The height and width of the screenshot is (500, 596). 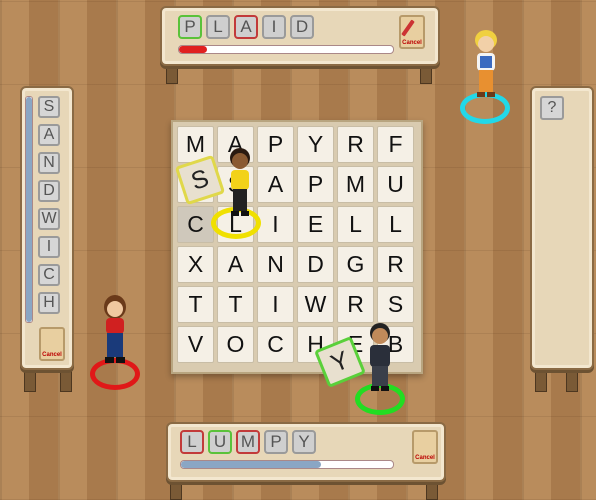 I want to click on board-cell: W, so click(x=315, y=304).